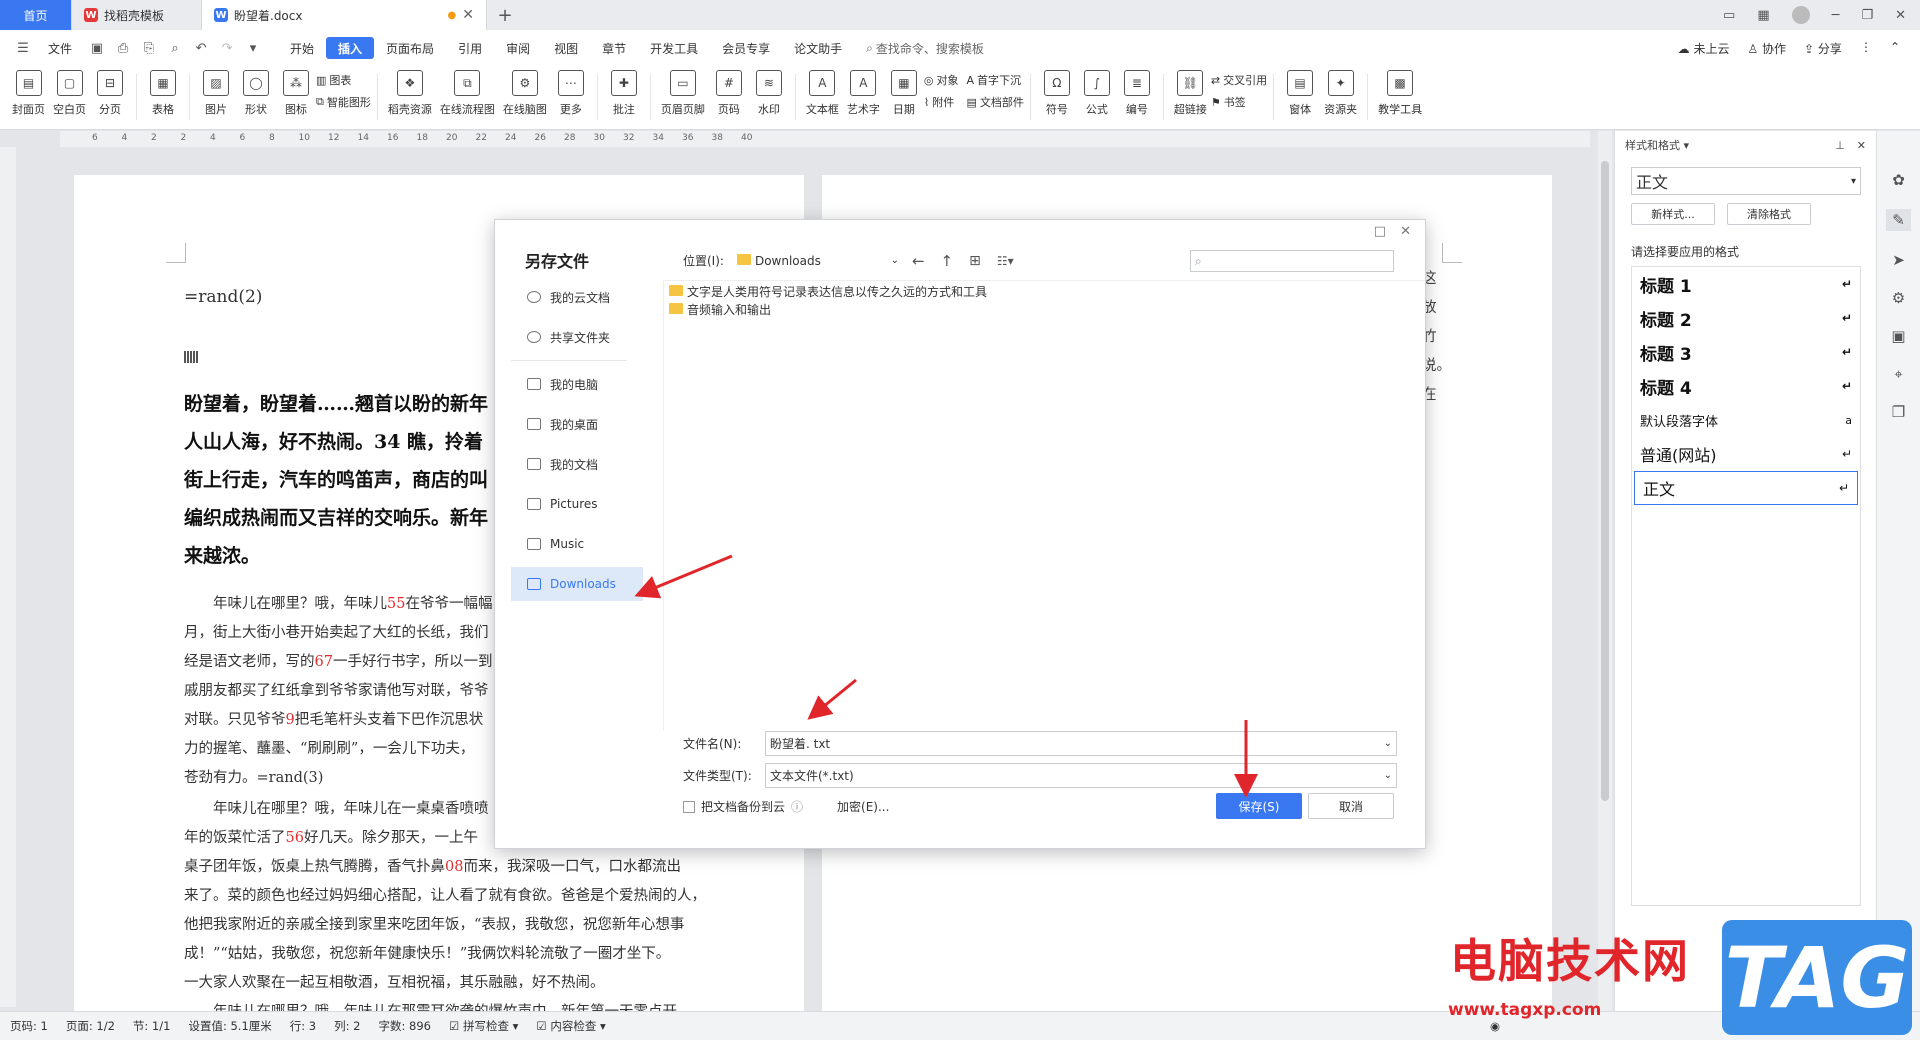 This screenshot has width=1920, height=1040. I want to click on ribbon-btn-10: ⋯ 更多, so click(571, 91).